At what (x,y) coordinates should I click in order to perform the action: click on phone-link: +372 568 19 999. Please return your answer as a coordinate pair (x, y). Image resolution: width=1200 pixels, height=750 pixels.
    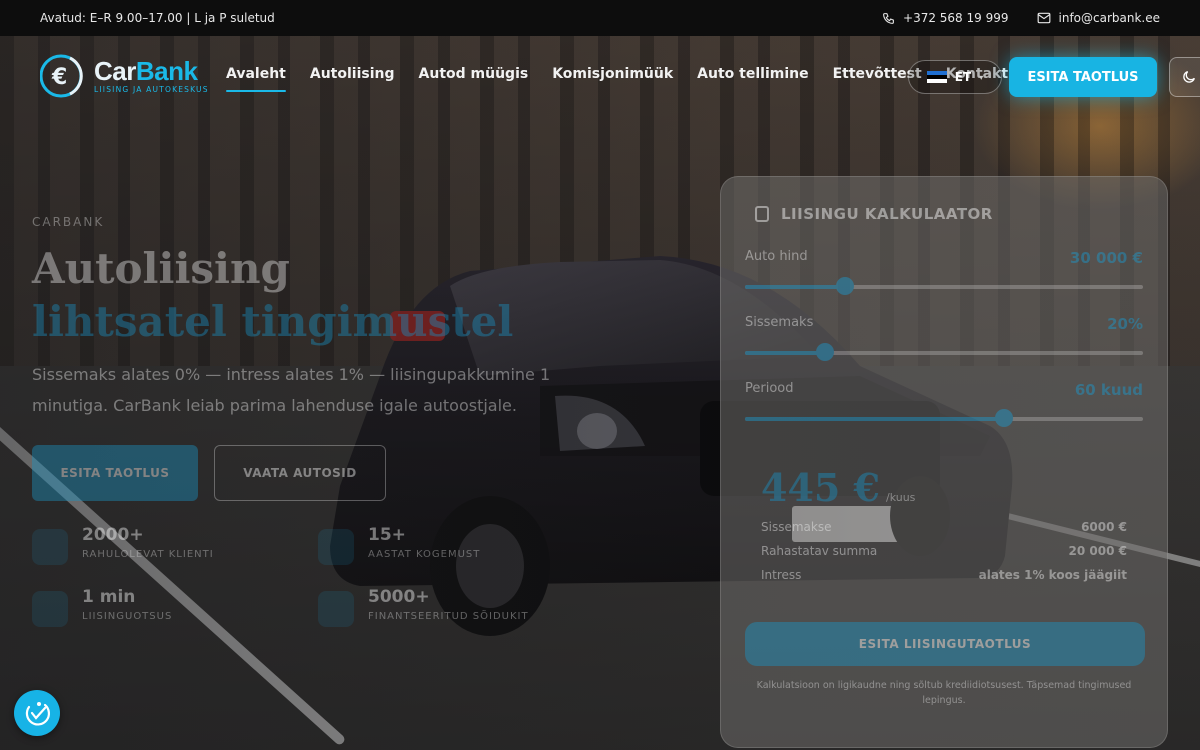
    Looking at the image, I should click on (945, 18).